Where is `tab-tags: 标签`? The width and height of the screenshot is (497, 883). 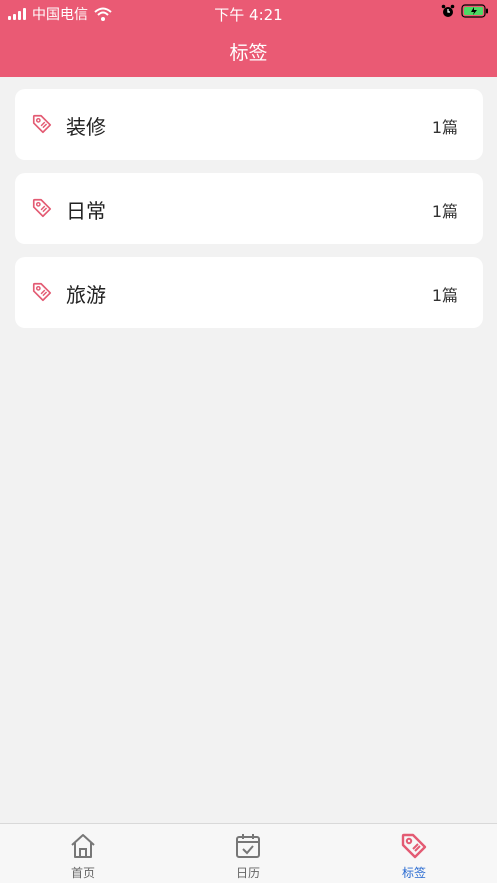 tab-tags: 标签 is located at coordinates (414, 856).